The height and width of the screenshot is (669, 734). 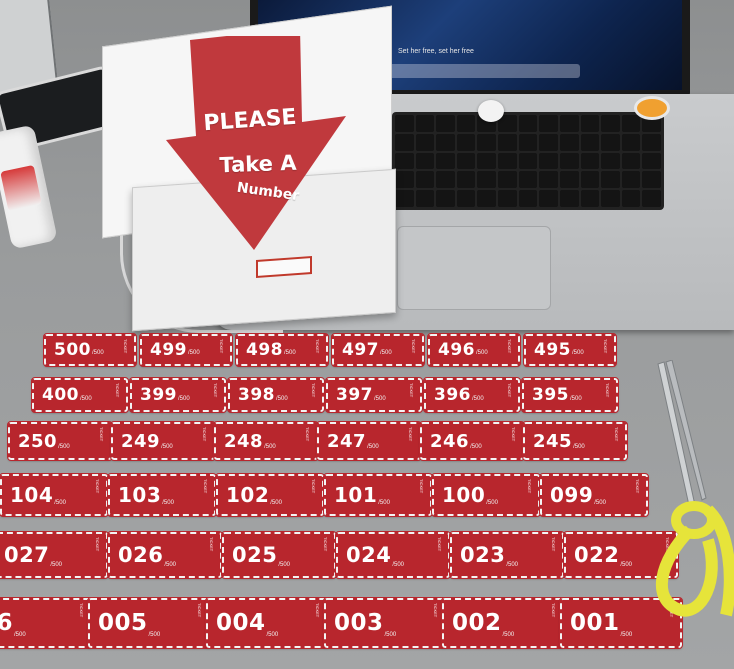 What do you see at coordinates (270, 495) in the screenshot?
I see `ticket: 102/500 TICKET` at bounding box center [270, 495].